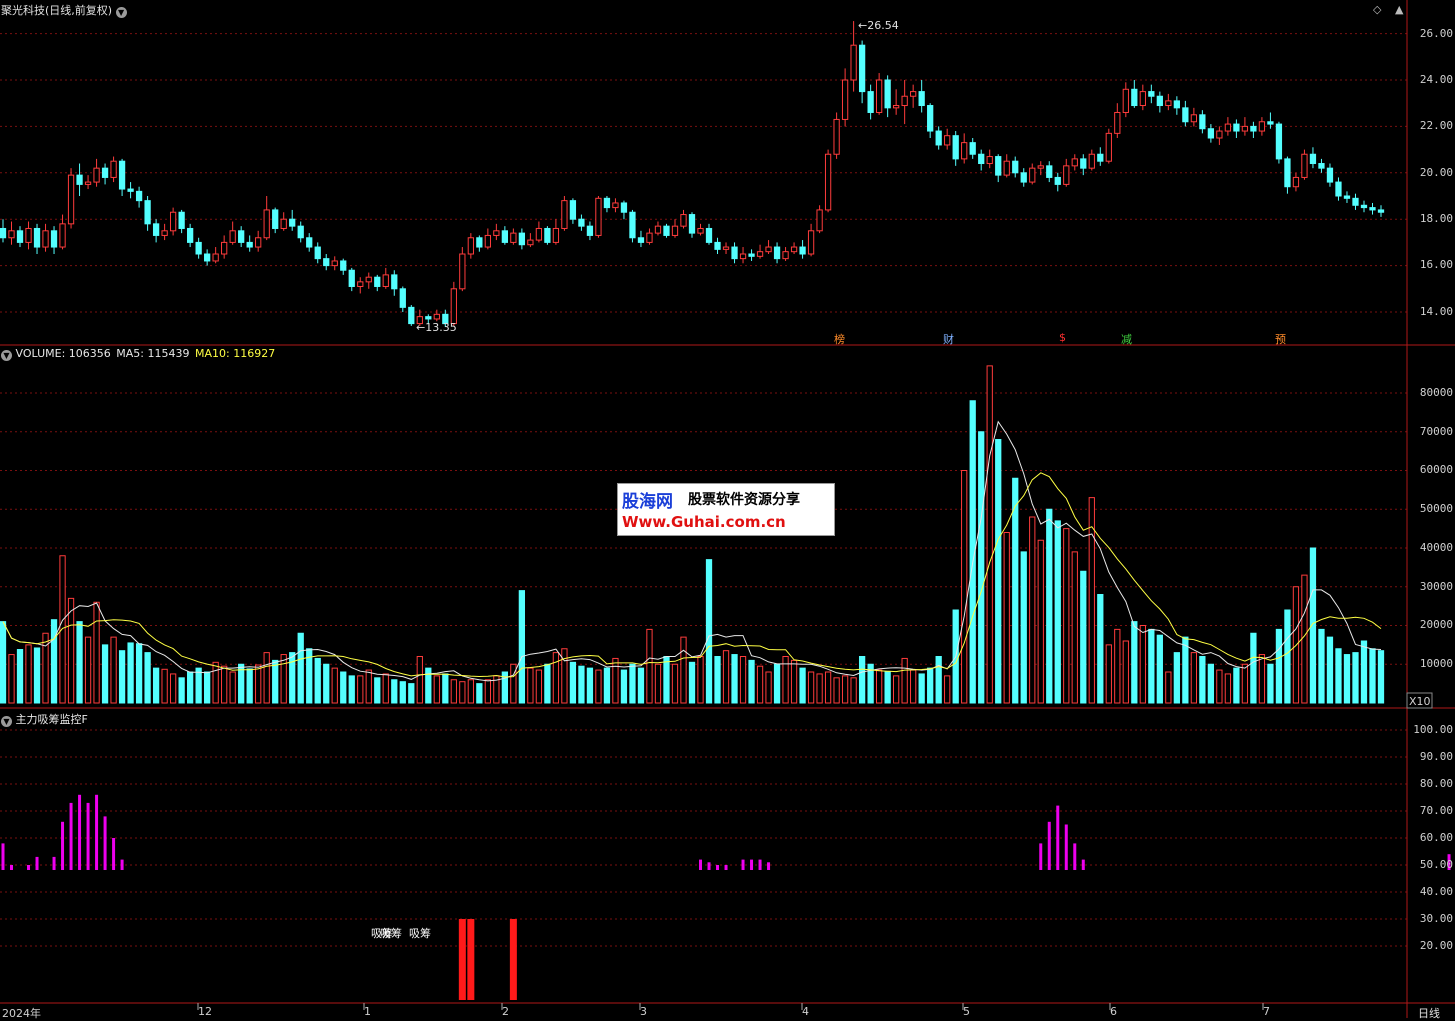  What do you see at coordinates (1377, 9) in the screenshot?
I see `diamond-icon: ◇` at bounding box center [1377, 9].